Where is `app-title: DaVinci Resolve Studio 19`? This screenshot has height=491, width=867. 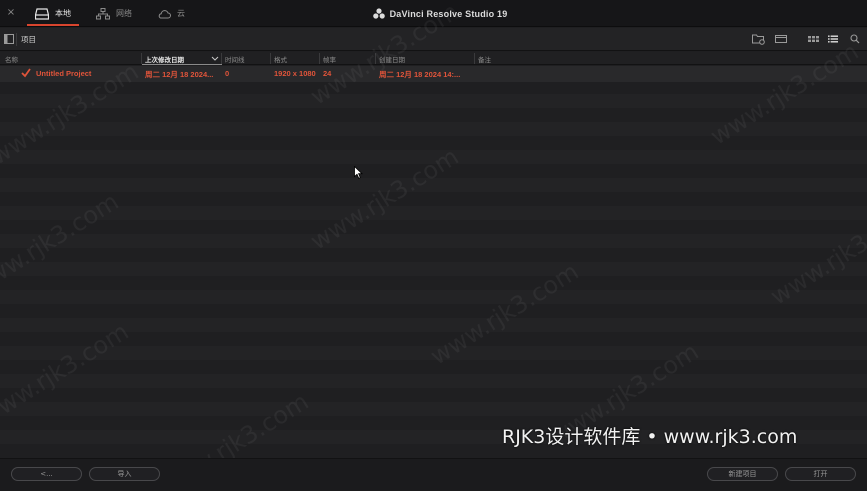
app-title: DaVinci Resolve Studio 19 is located at coordinates (440, 13).